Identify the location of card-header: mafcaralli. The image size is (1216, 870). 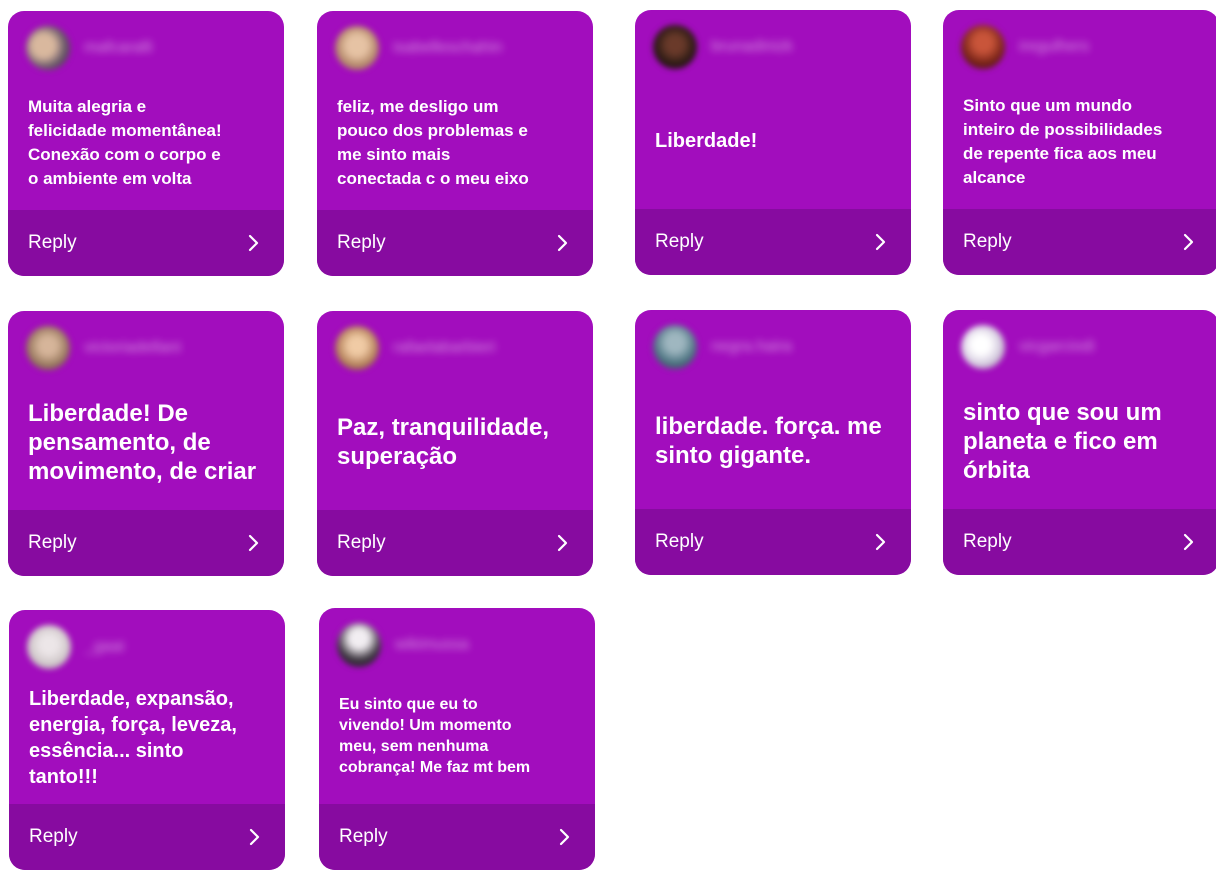
(89, 48).